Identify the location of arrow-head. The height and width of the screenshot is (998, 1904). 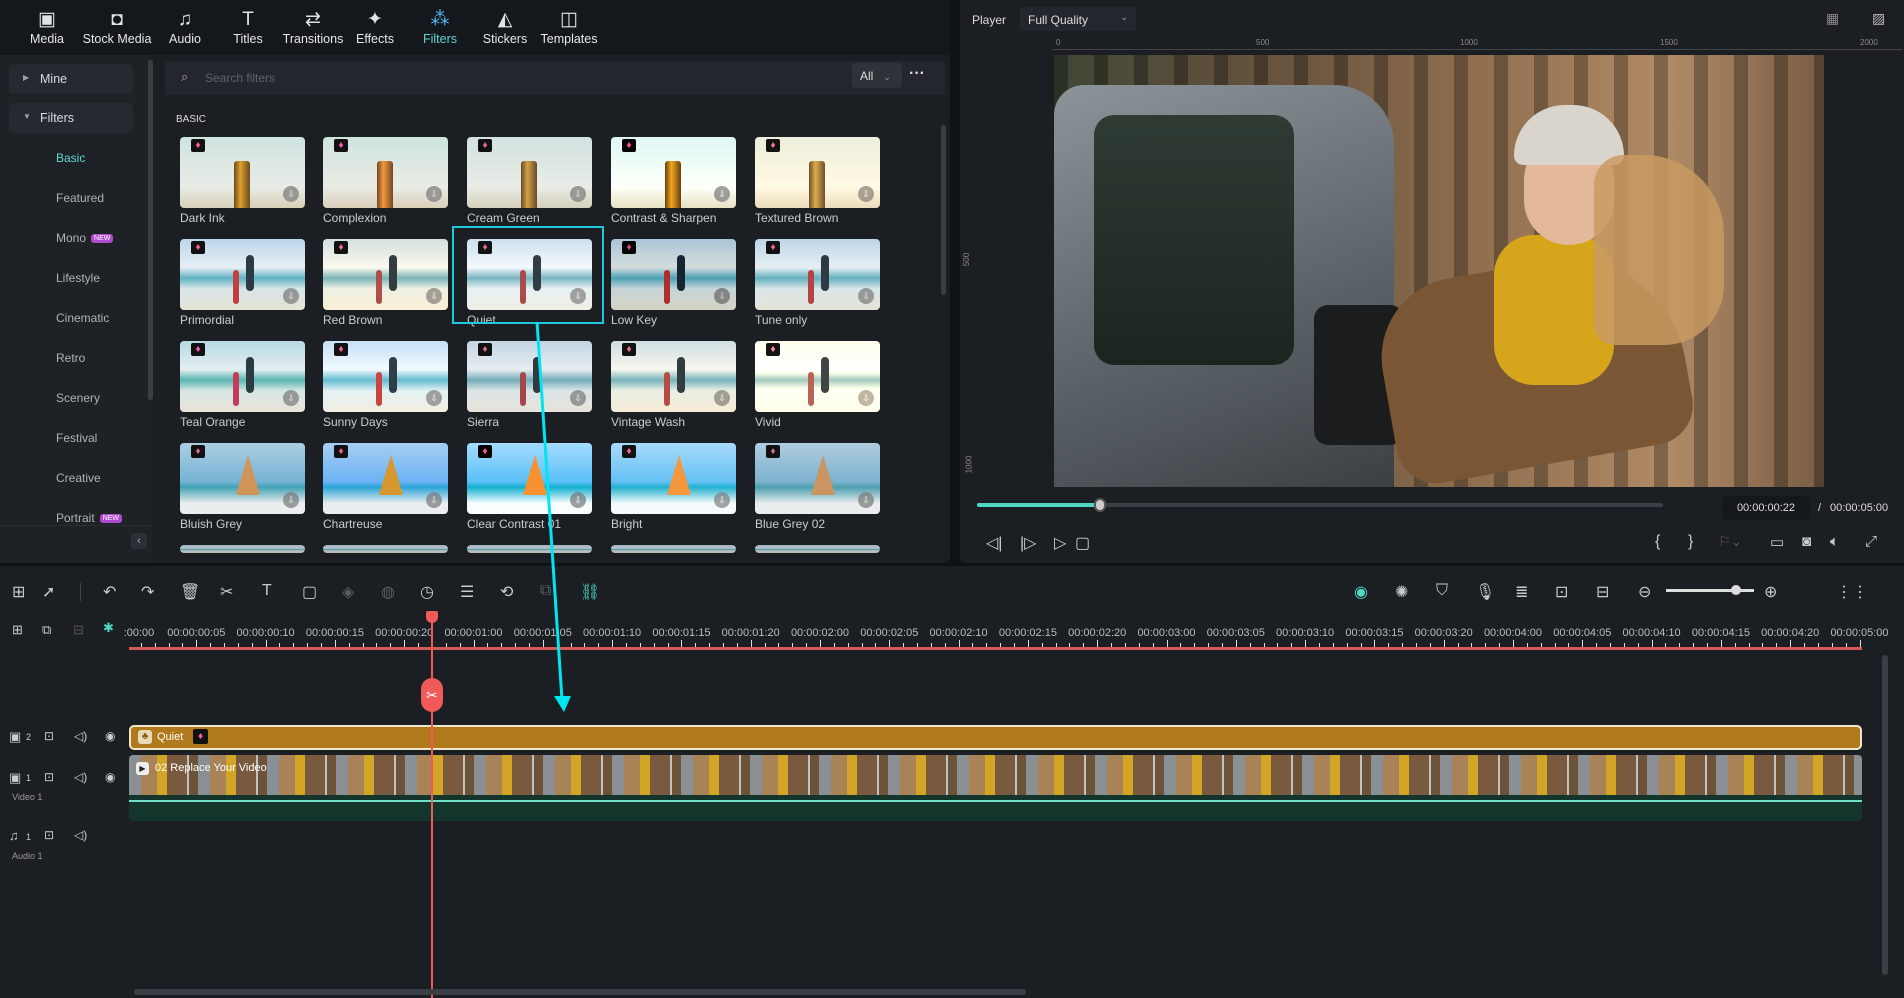
(562, 704).